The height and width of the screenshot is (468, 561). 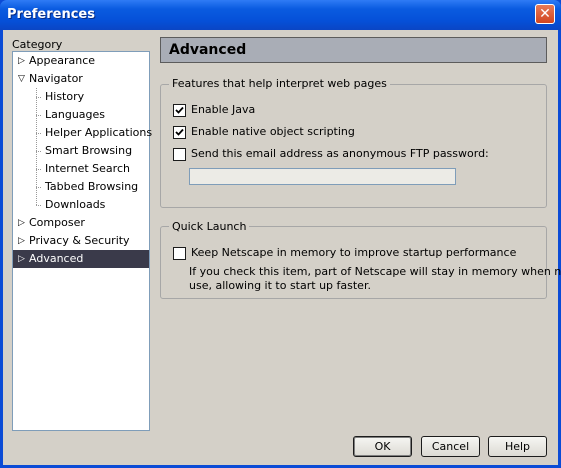 What do you see at coordinates (273, 131) in the screenshot?
I see `native-scripting-label: Enable native object scripting` at bounding box center [273, 131].